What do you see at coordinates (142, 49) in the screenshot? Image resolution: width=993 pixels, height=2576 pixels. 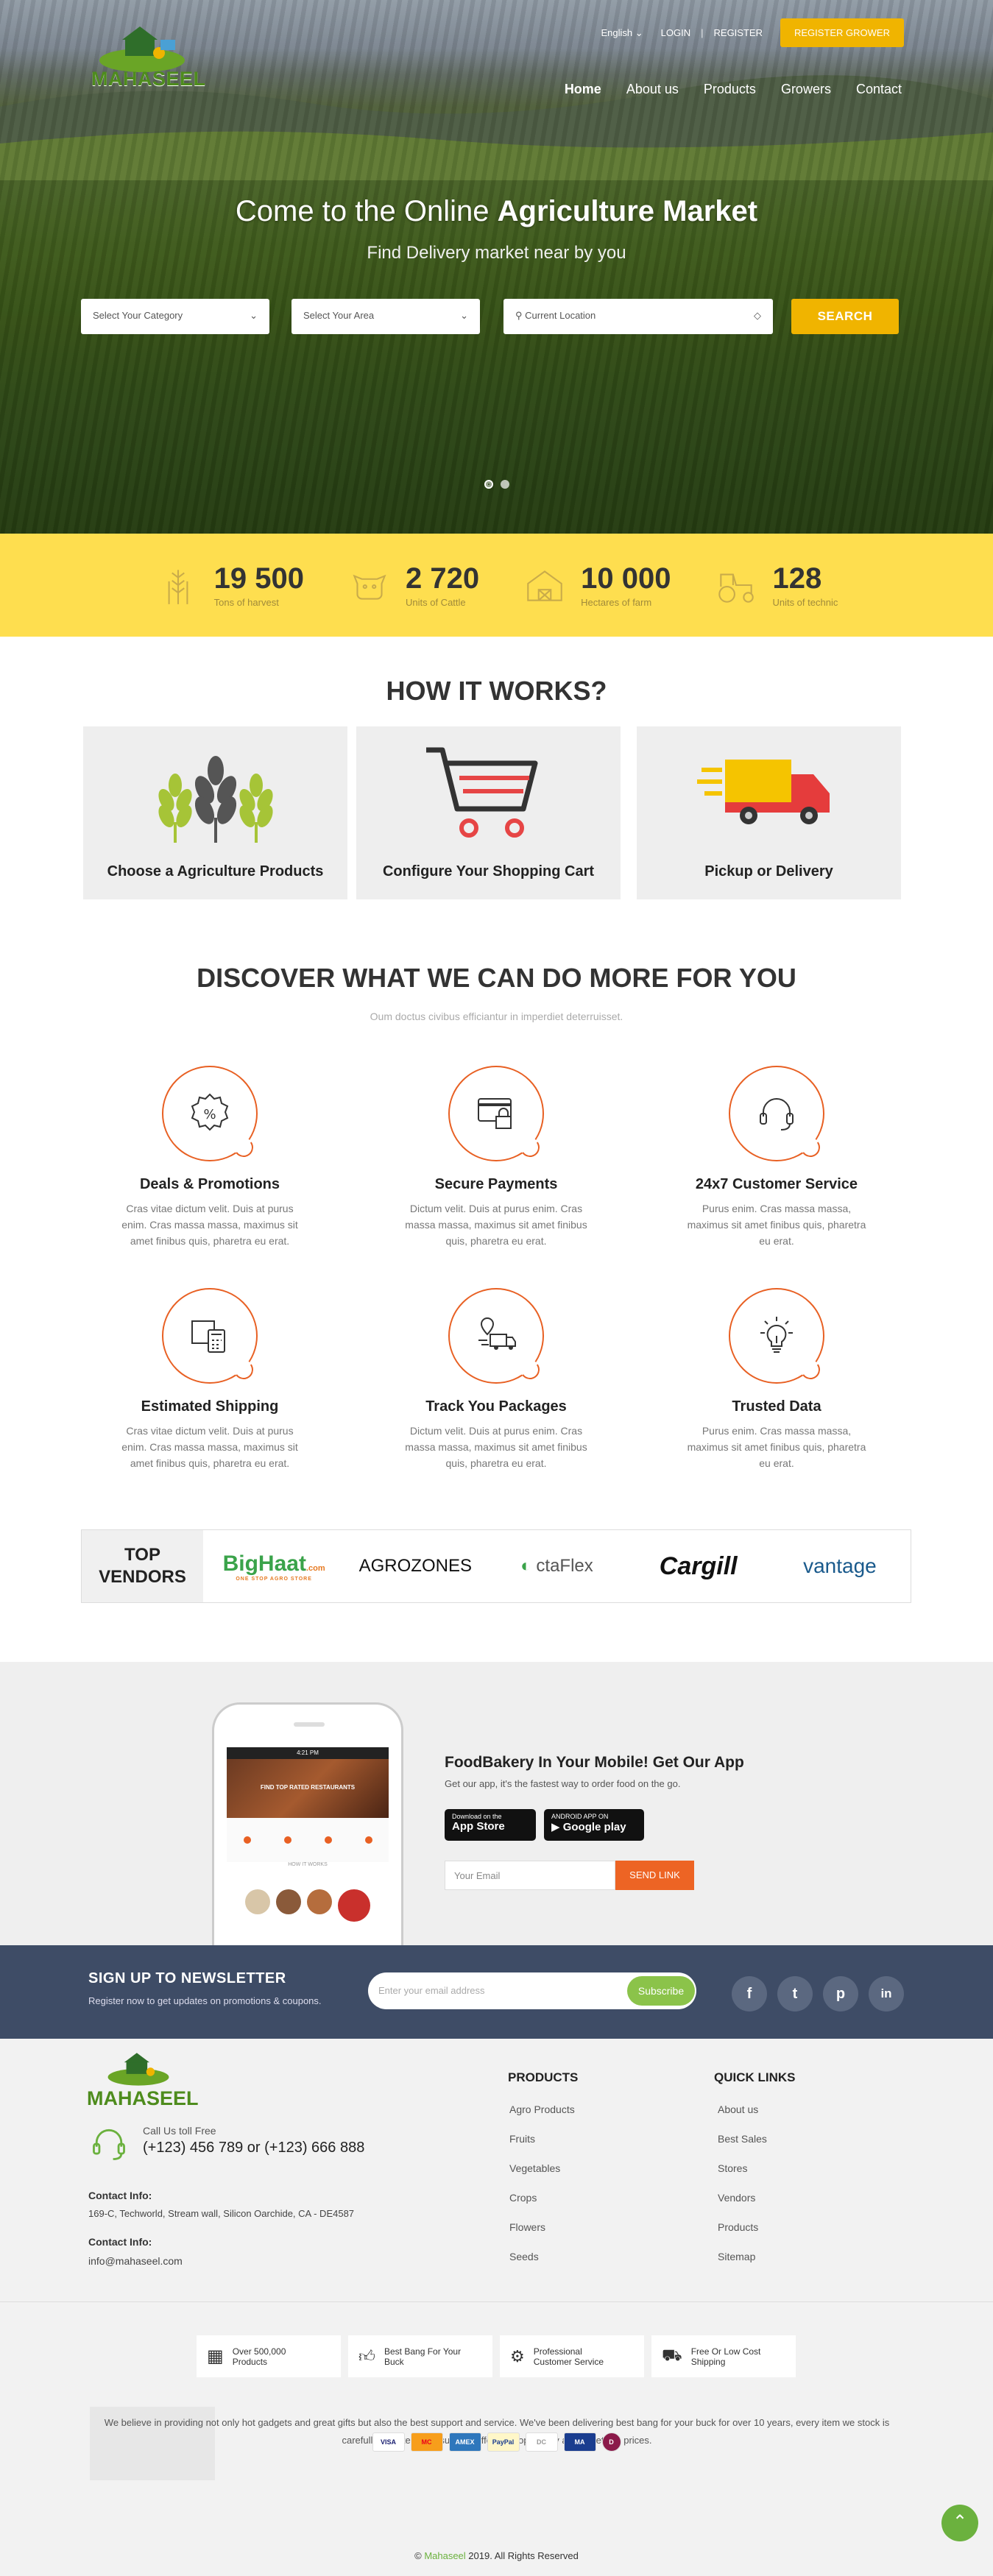 I see `farm-logo-icon` at bounding box center [142, 49].